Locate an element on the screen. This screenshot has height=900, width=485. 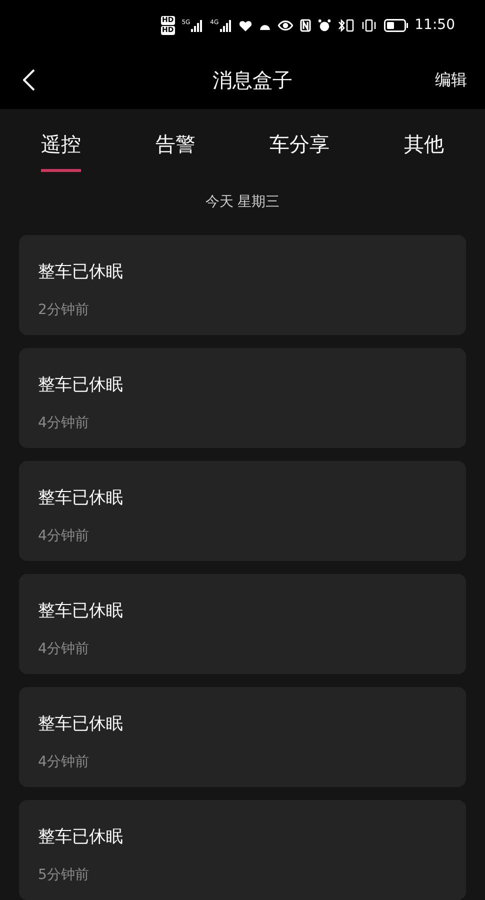
tab: 遥控 is located at coordinates (61, 150).